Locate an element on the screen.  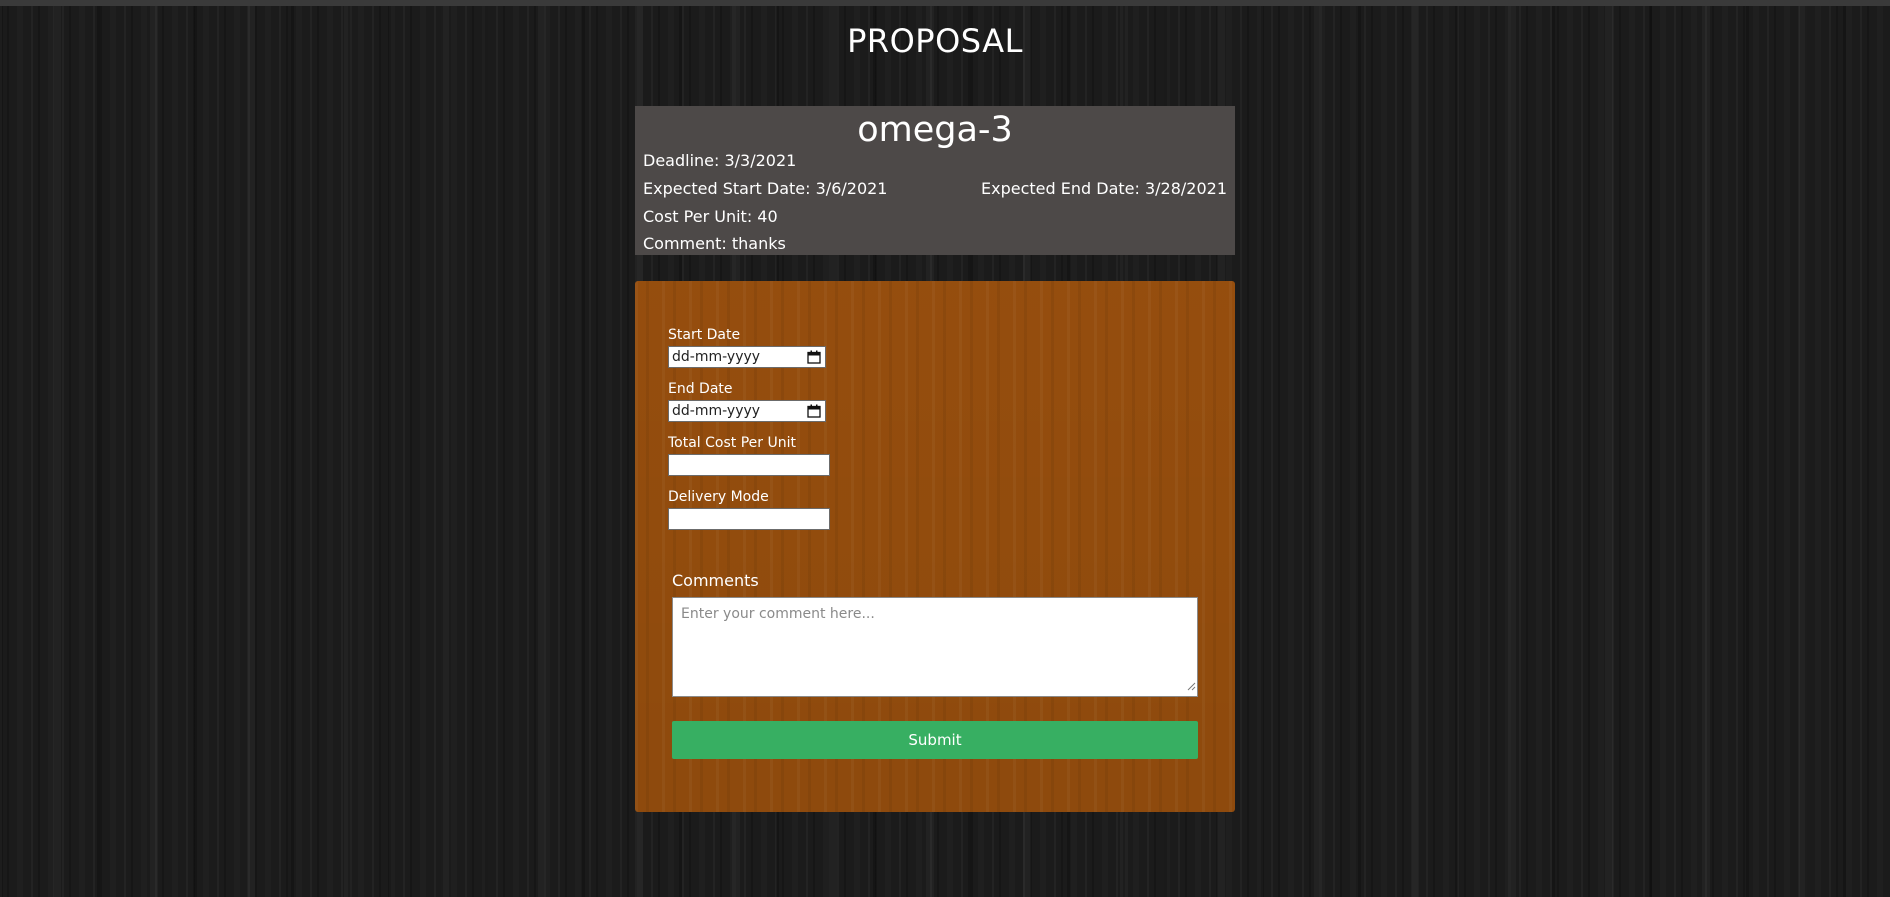
comment-text: Comment: thanks is located at coordinates (714, 243).